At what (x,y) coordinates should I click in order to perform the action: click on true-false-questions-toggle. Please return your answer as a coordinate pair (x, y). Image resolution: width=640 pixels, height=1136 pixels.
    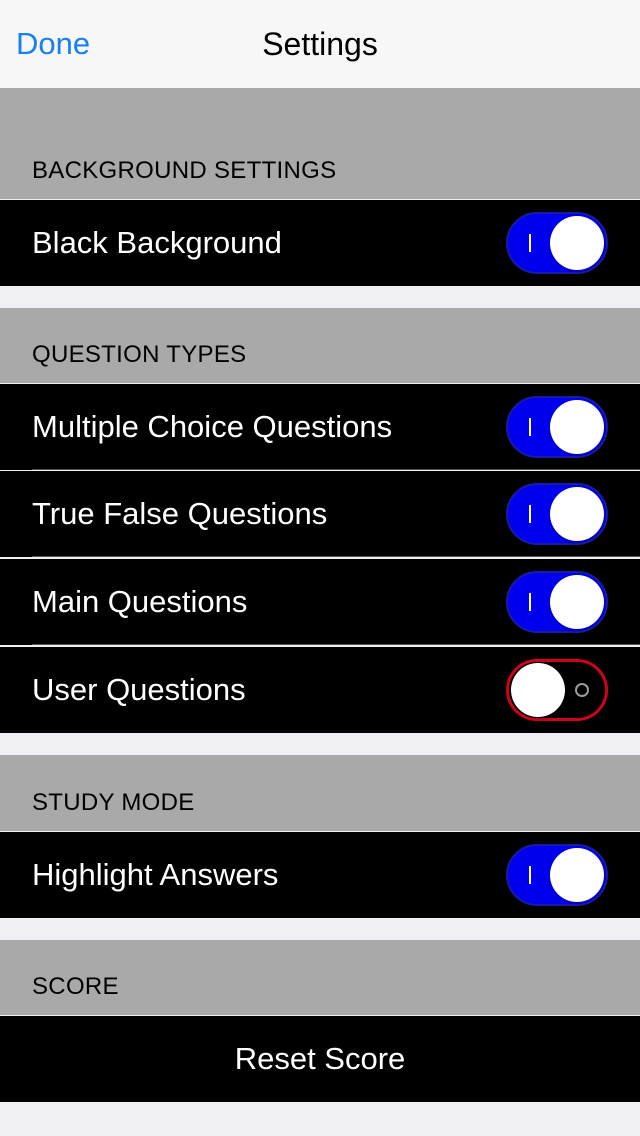
    Looking at the image, I should click on (557, 514).